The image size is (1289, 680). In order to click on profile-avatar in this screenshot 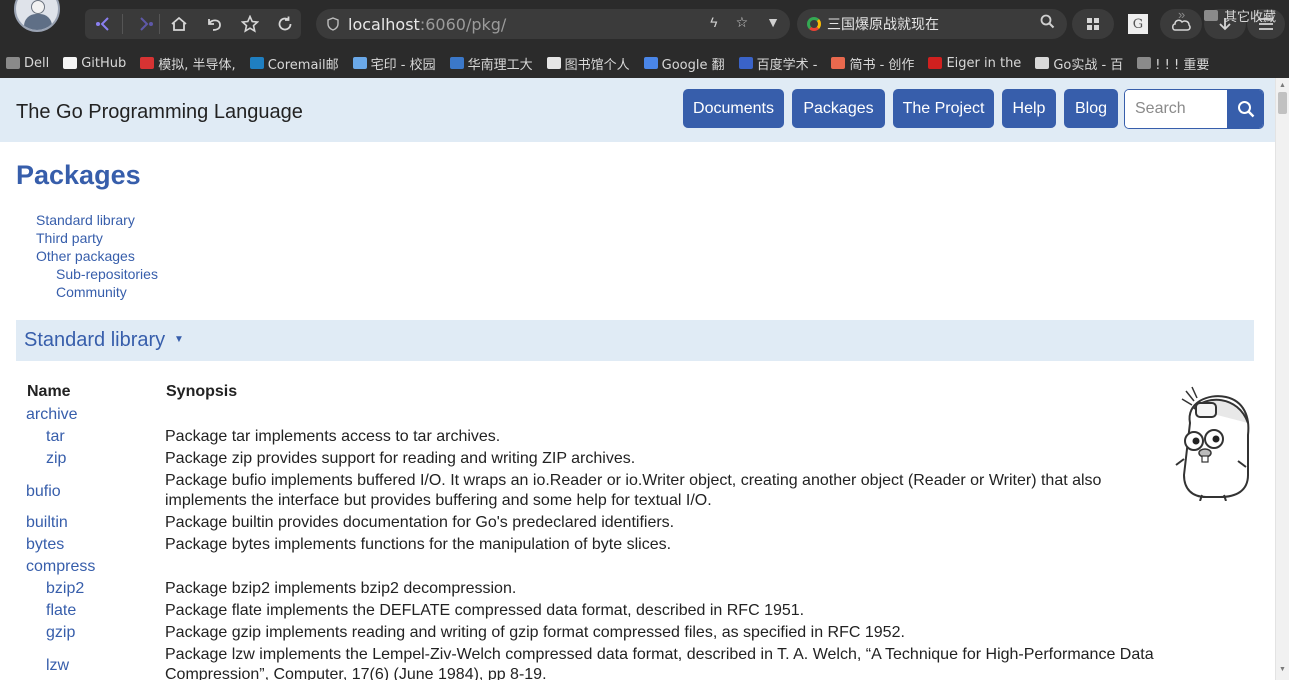, I will do `click(37, 16)`.